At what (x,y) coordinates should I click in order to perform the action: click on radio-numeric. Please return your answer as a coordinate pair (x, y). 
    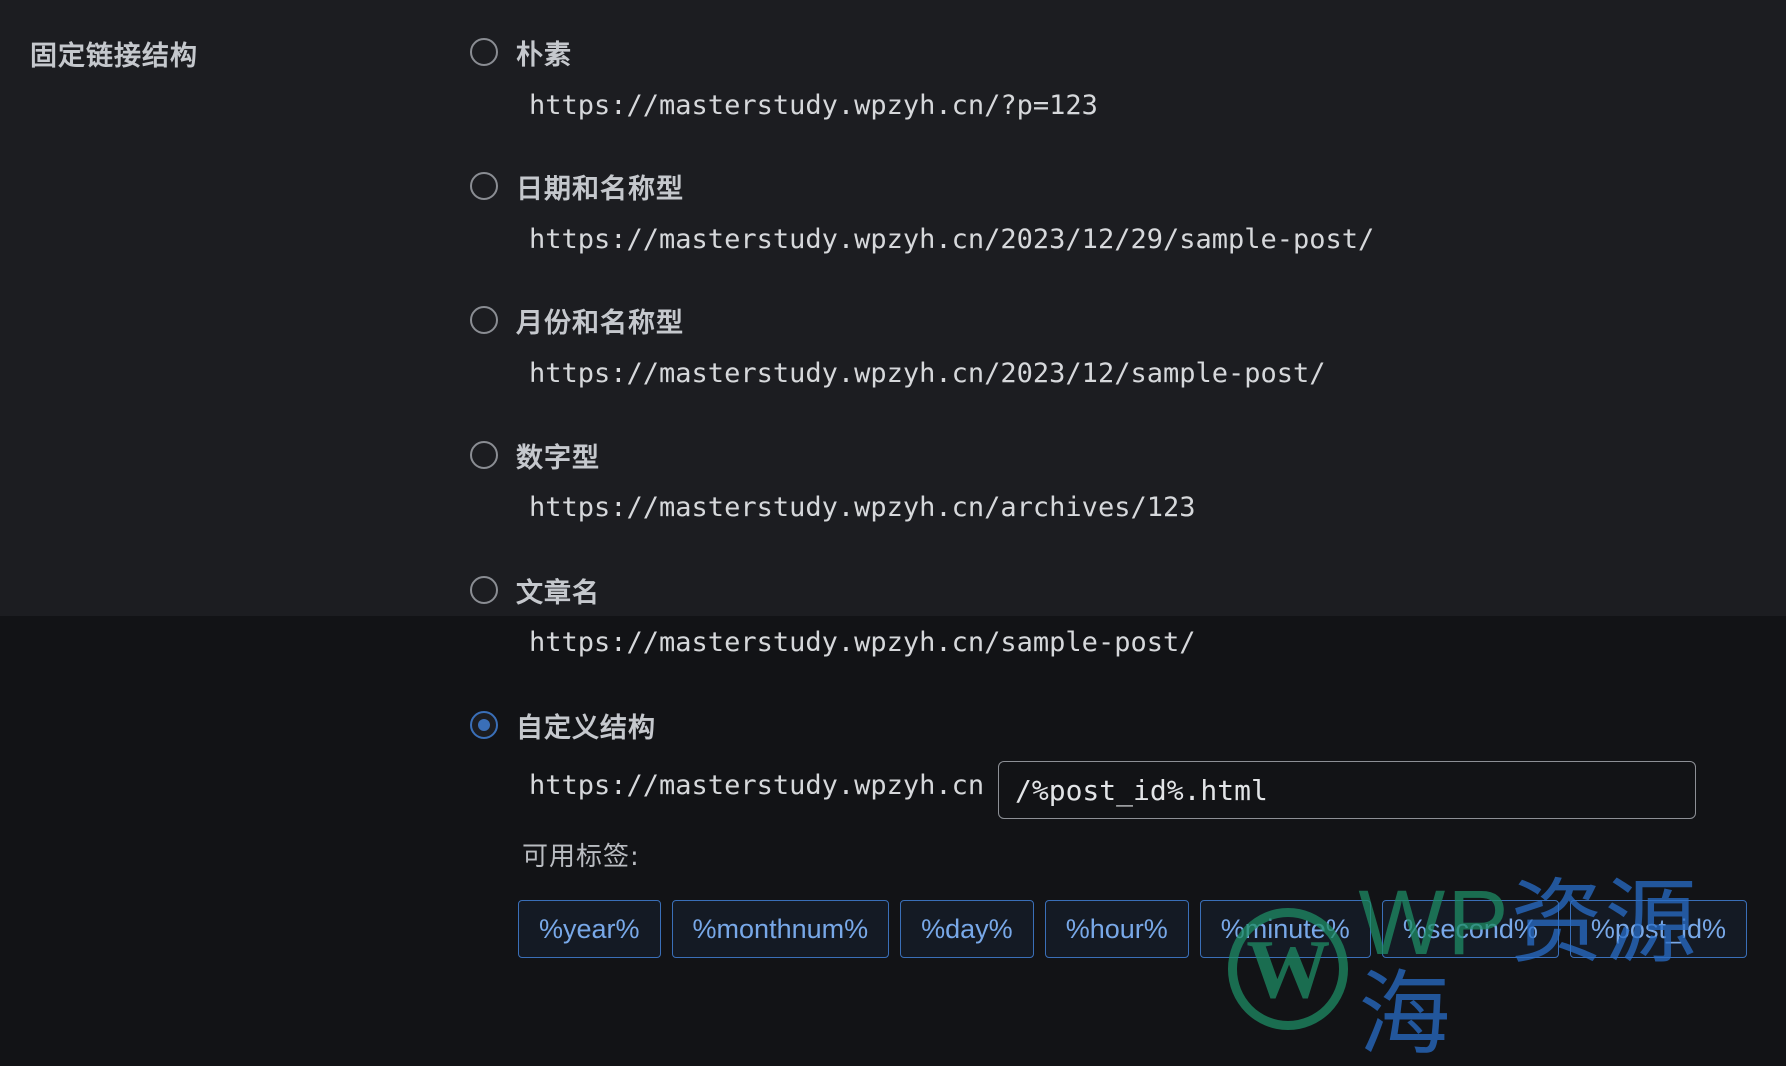
    Looking at the image, I should click on (484, 455).